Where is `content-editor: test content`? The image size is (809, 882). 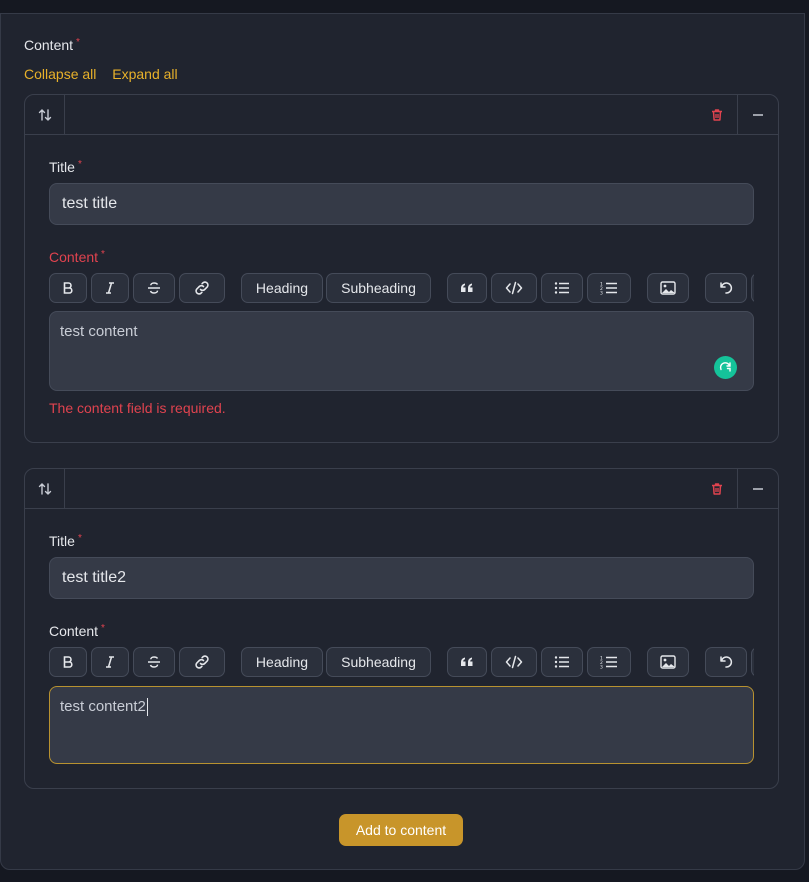
content-editor: test content is located at coordinates (401, 351).